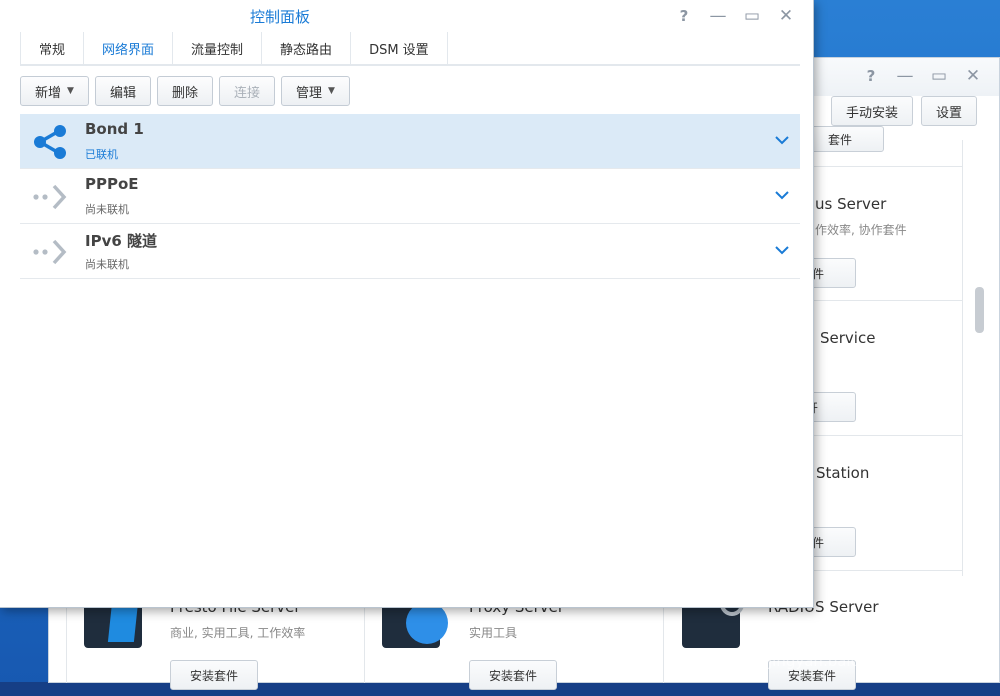 The width and height of the screenshot is (1000, 696). I want to click on manage-button: 管理 ▼, so click(315, 91).